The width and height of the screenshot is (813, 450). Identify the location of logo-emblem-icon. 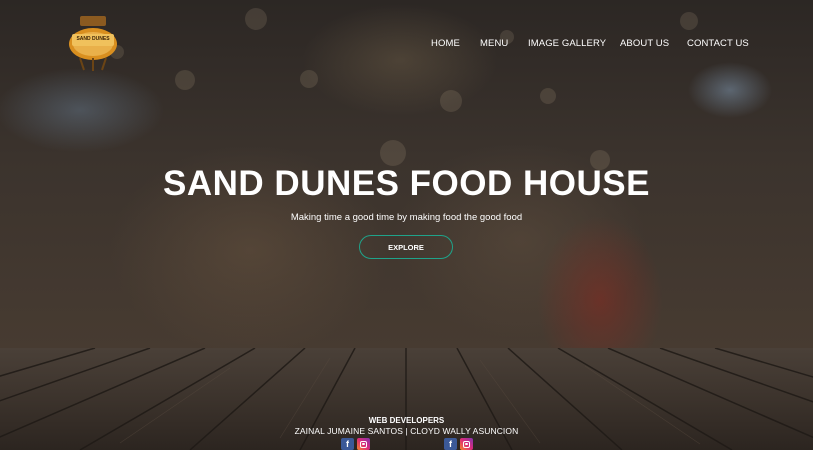
(93, 43).